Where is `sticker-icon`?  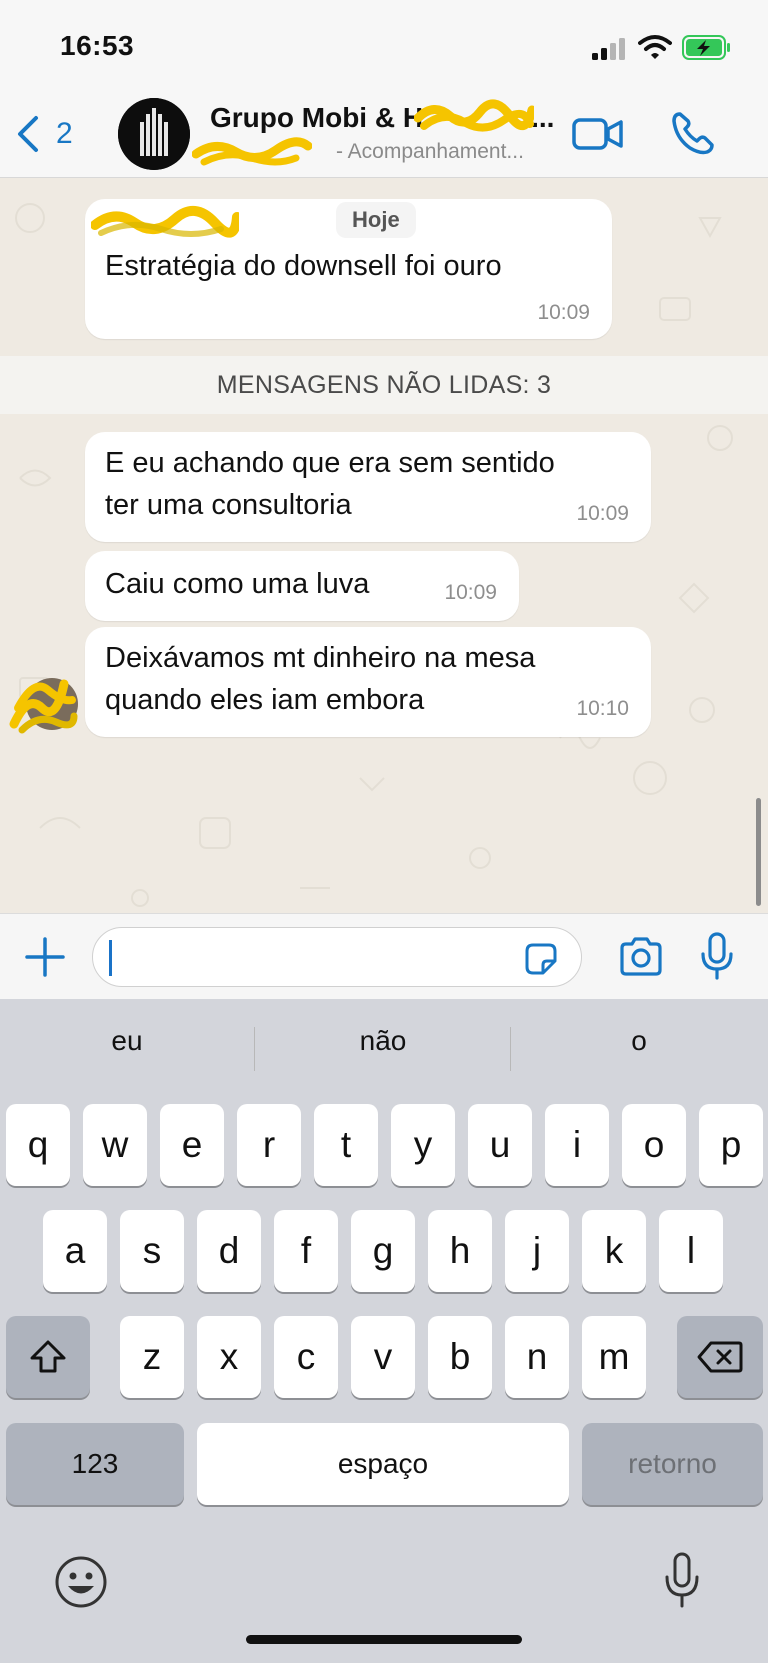 sticker-icon is located at coordinates (541, 959).